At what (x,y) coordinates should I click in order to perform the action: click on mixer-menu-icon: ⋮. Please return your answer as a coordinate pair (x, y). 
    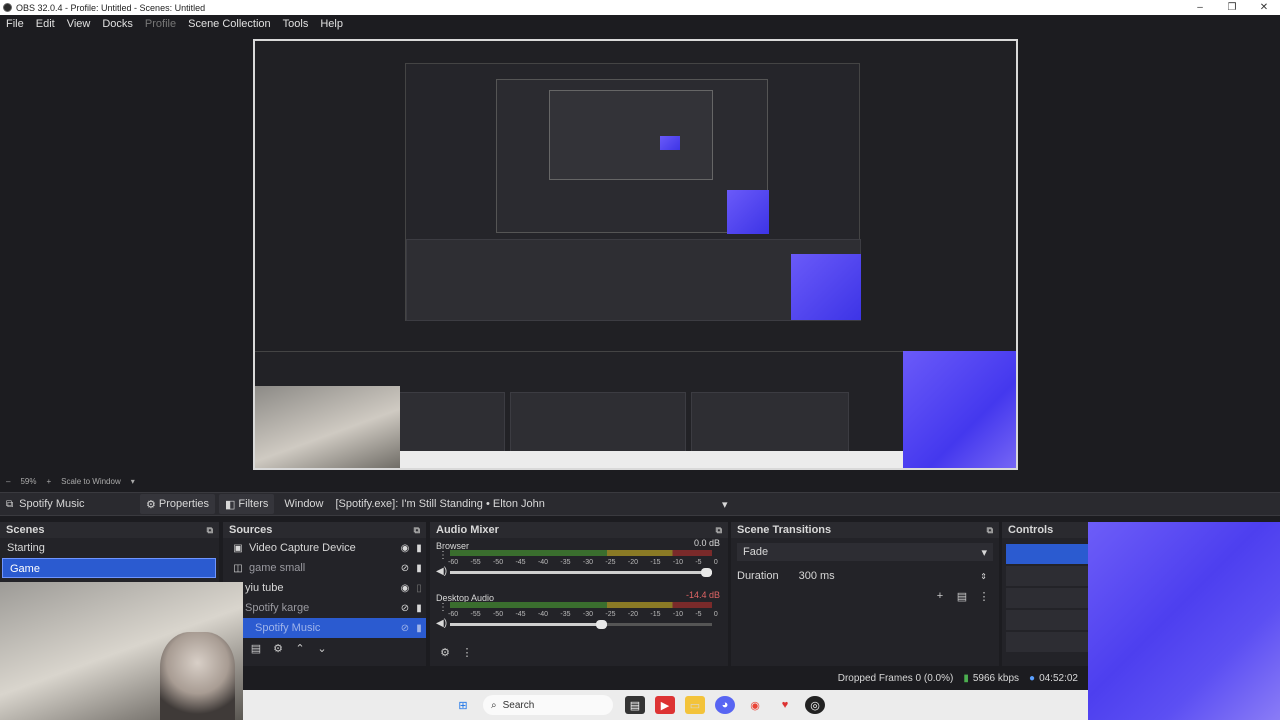
    Looking at the image, I should click on (467, 652).